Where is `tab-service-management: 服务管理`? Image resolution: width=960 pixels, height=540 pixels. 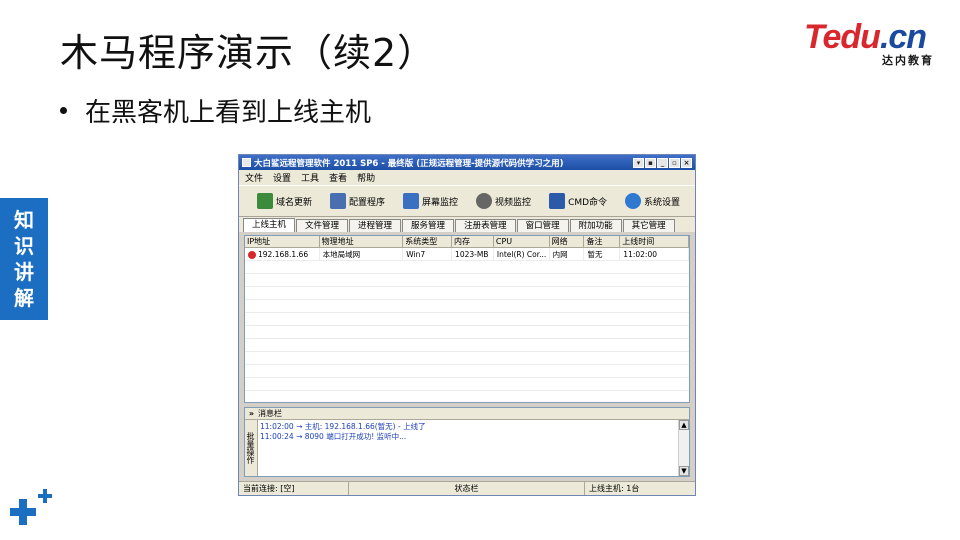
tab-service-management: 服务管理 is located at coordinates (428, 225).